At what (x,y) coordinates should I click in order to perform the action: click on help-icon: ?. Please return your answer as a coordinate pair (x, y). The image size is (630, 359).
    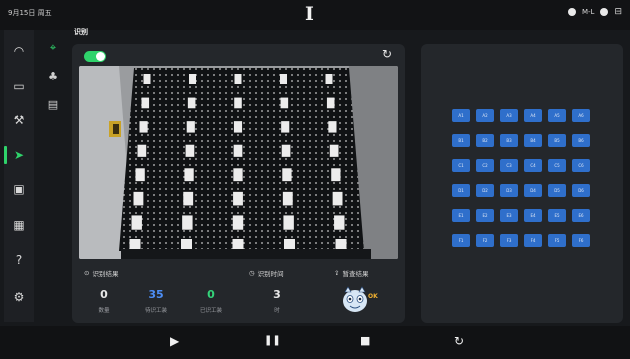
    Looking at the image, I should click on (19, 260).